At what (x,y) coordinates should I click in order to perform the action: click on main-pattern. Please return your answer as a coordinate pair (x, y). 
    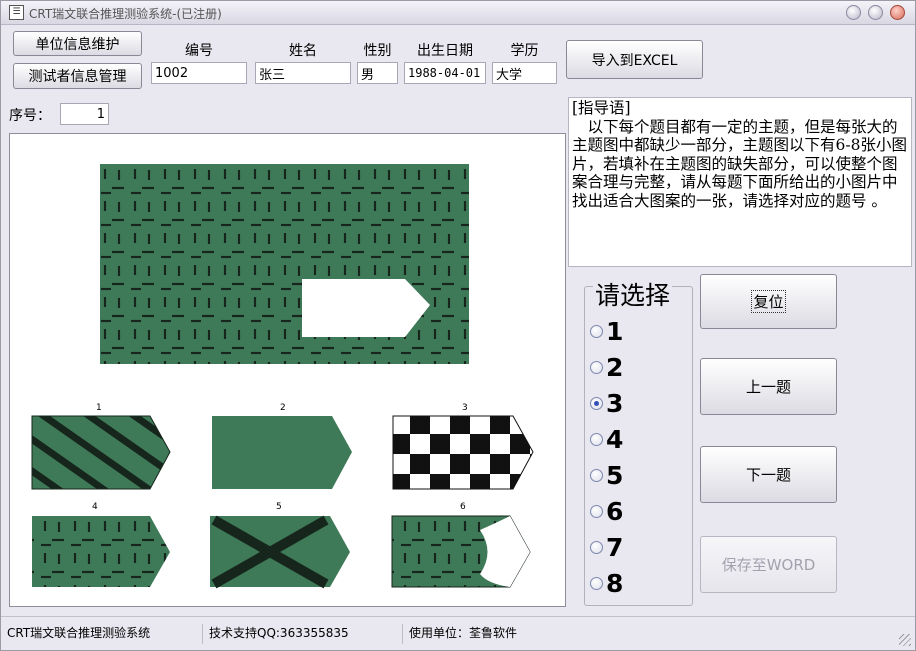
    Looking at the image, I should click on (284, 264).